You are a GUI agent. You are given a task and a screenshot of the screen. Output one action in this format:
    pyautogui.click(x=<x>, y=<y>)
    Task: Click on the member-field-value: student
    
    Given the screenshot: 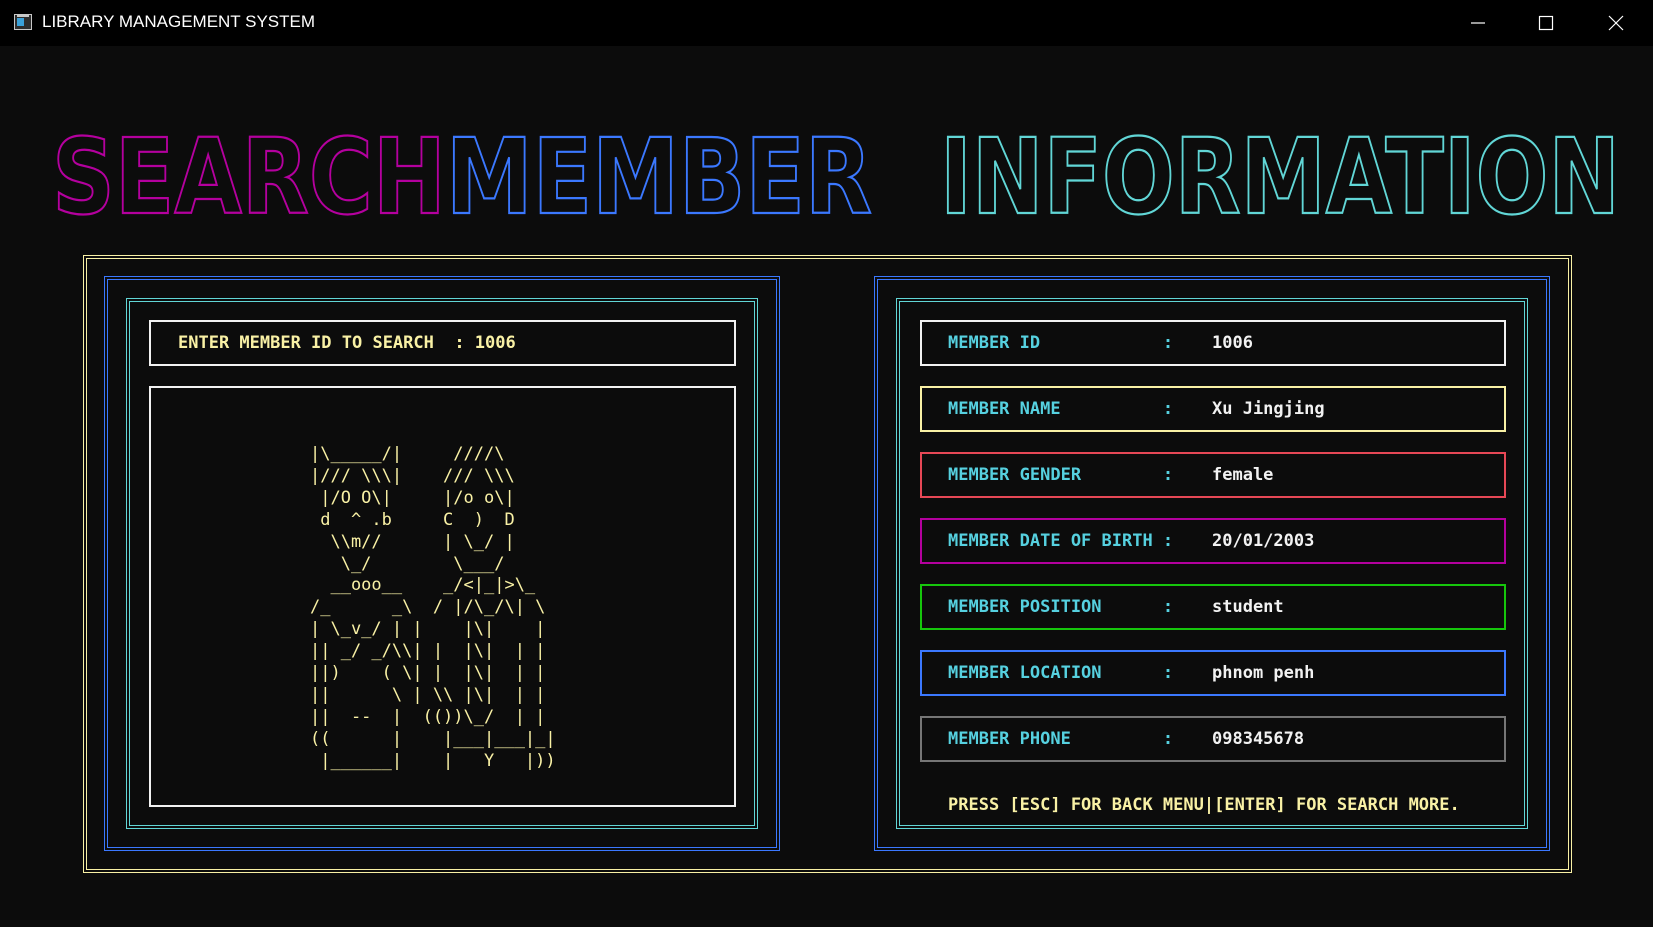 What is the action you would take?
    pyautogui.click(x=1248, y=607)
    